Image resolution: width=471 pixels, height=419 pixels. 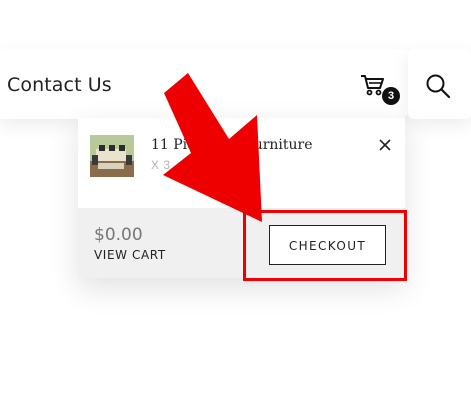 What do you see at coordinates (391, 96) in the screenshot?
I see `cart-count-badge: 3` at bounding box center [391, 96].